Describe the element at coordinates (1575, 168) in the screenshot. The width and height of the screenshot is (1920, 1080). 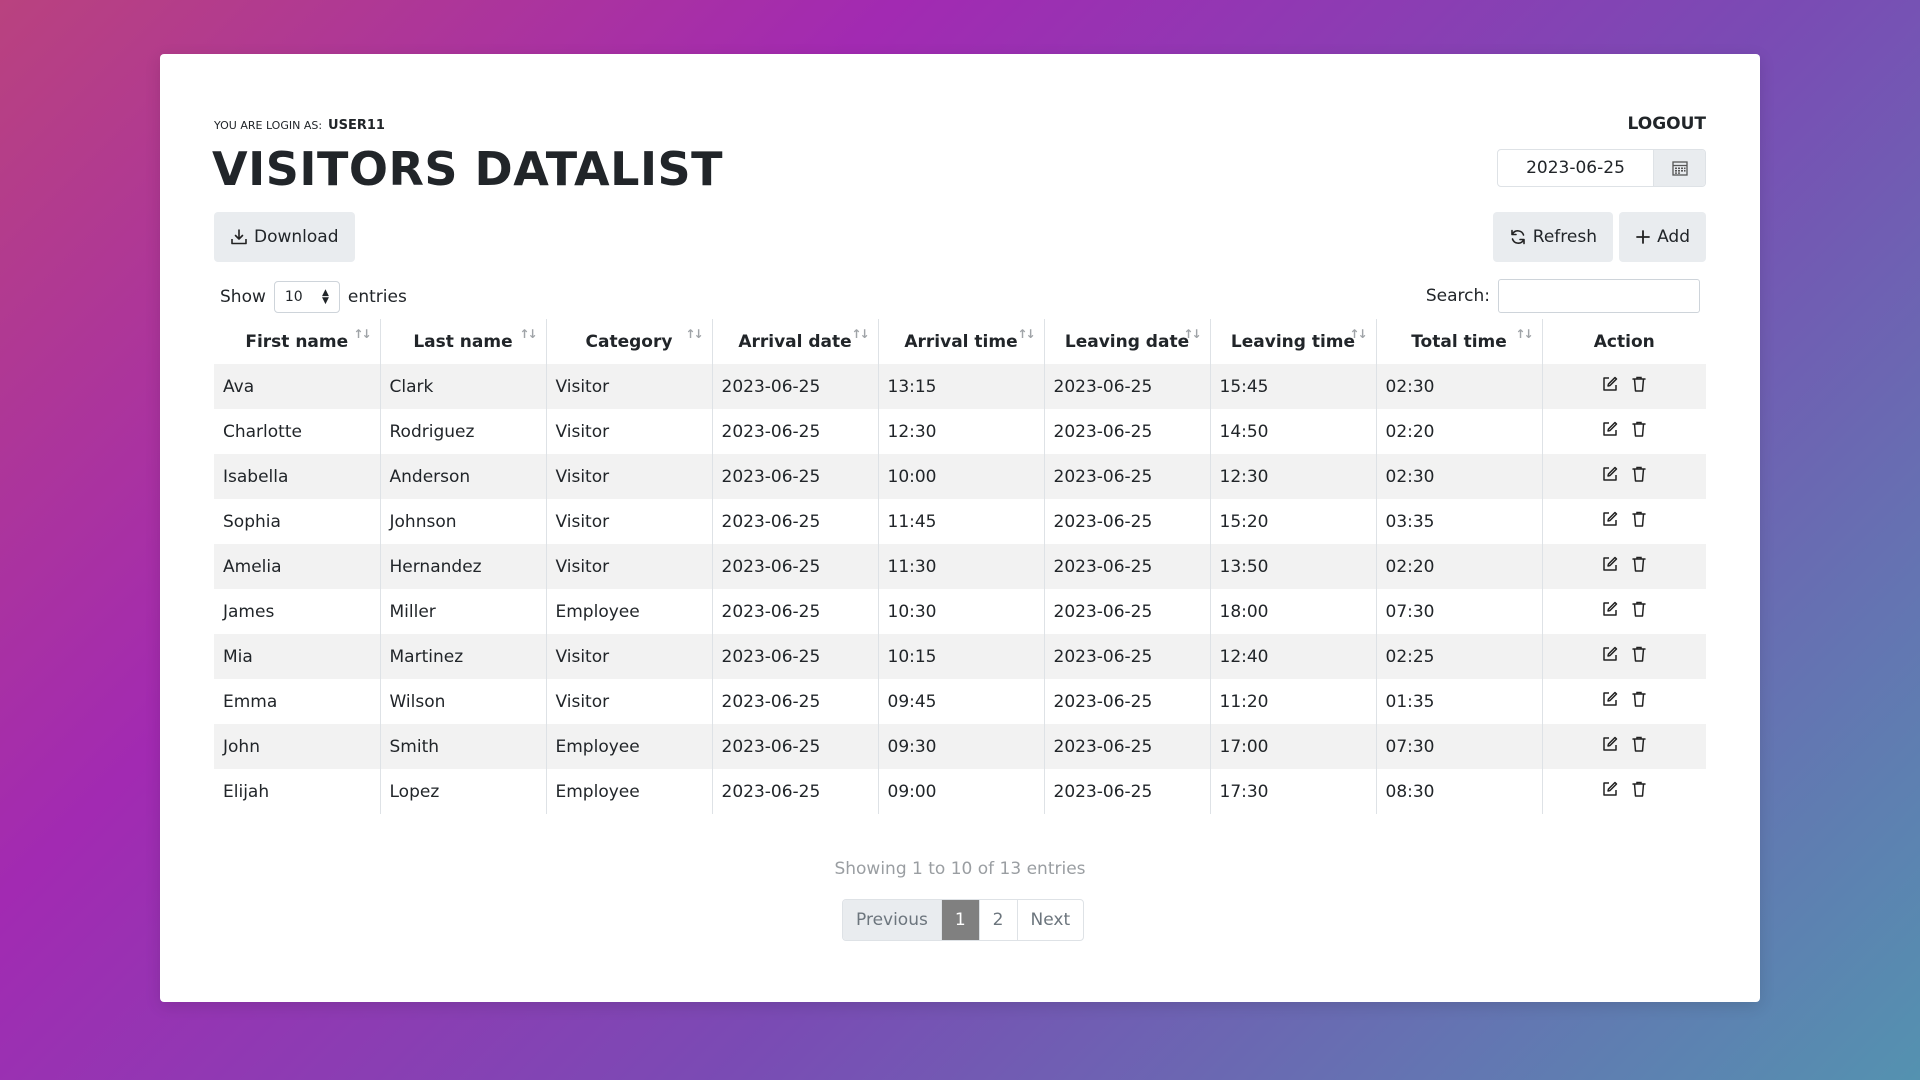
I see `date-input: 2023-06-25` at that location.